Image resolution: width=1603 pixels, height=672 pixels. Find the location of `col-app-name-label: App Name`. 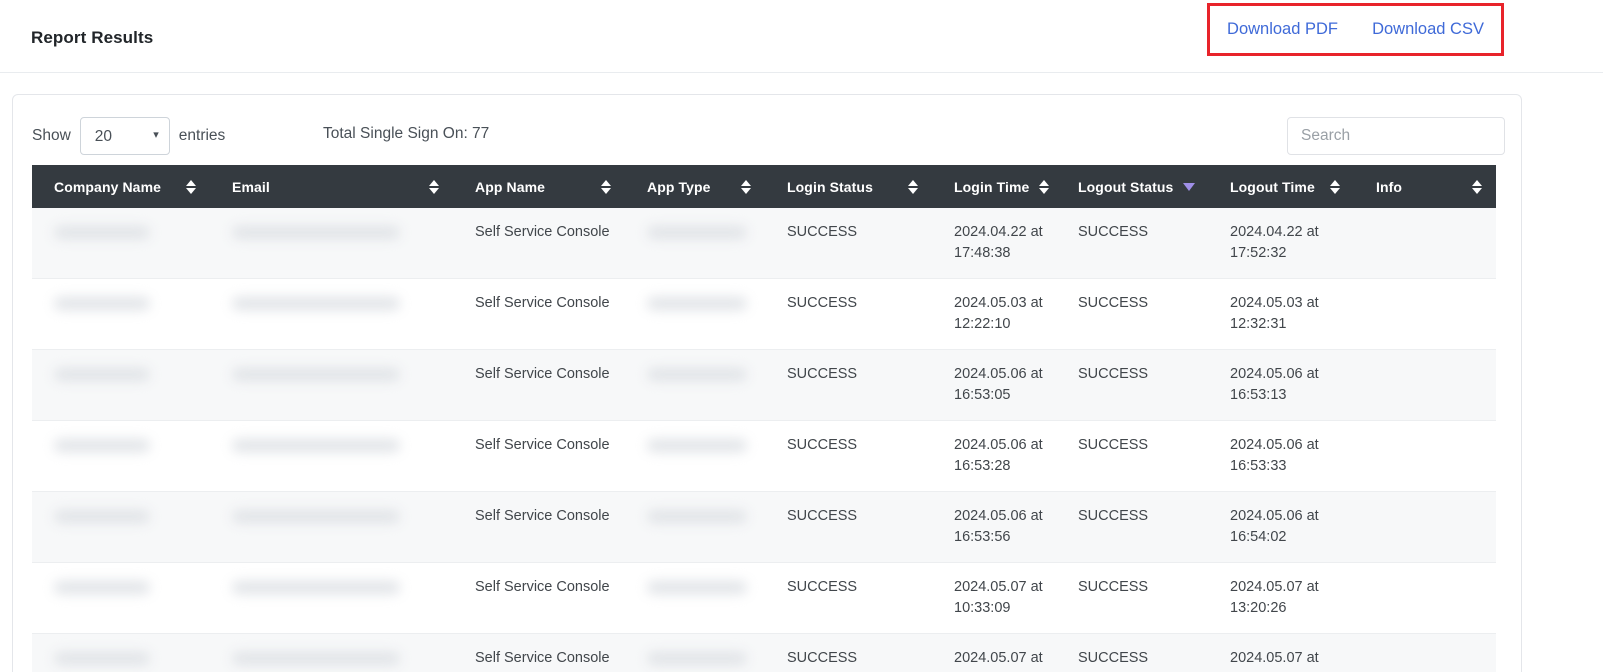

col-app-name-label: App Name is located at coordinates (510, 186).